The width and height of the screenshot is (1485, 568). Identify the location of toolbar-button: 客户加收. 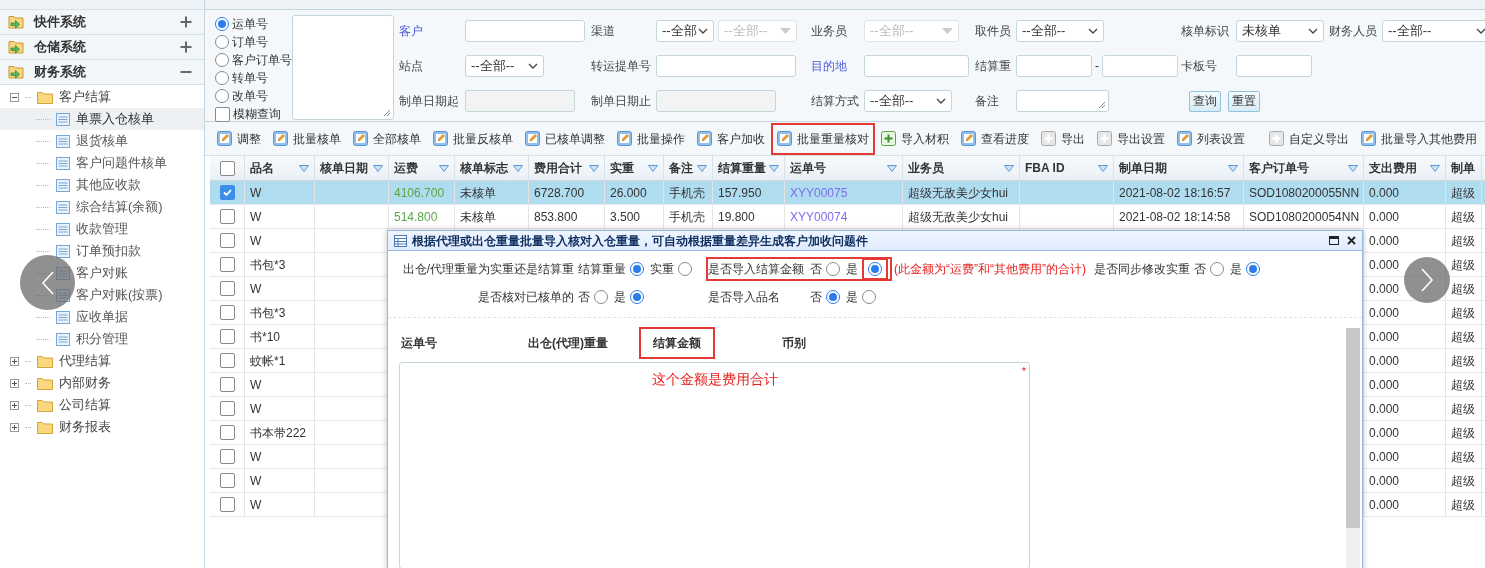
(731, 138).